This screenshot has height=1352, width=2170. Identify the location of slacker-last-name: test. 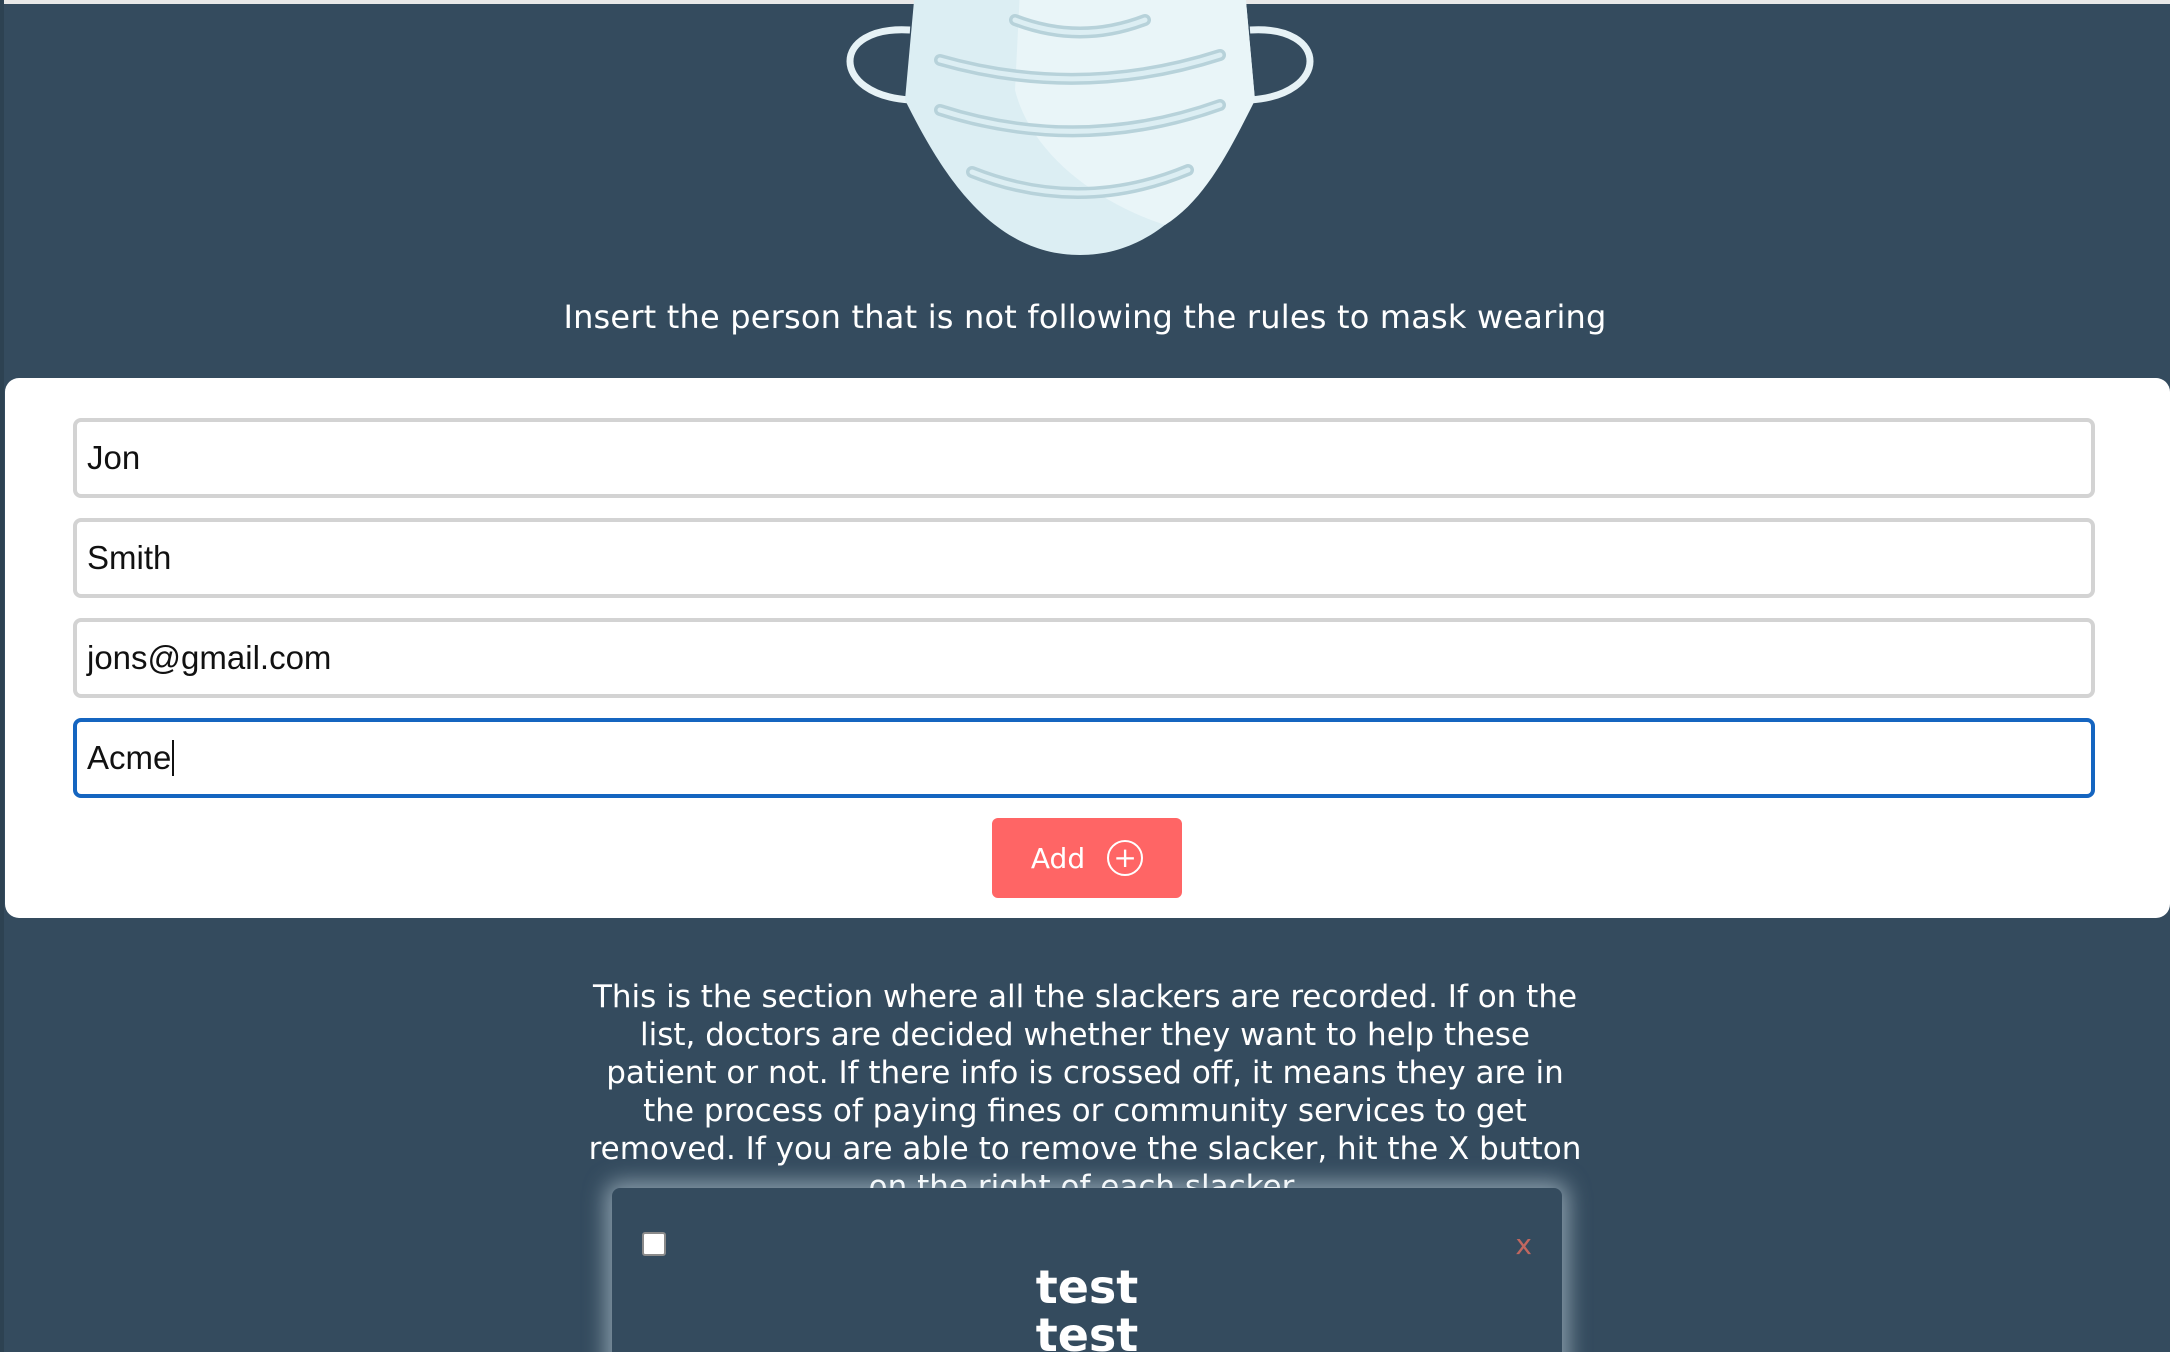
(1087, 1330).